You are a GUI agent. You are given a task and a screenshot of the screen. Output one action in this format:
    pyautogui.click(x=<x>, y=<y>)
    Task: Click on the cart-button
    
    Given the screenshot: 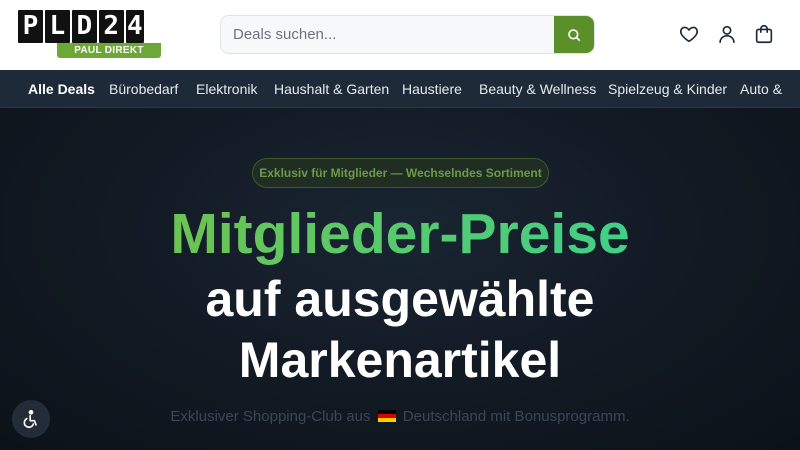 What is the action you would take?
    pyautogui.click(x=764, y=34)
    